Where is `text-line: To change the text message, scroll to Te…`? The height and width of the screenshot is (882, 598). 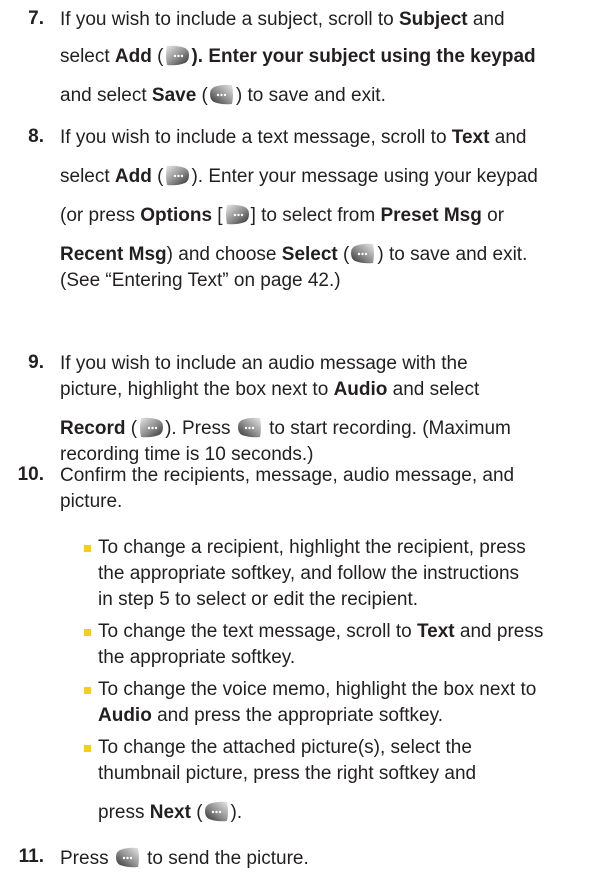
text-line: To change the text message, scroll to Te… is located at coordinates (321, 631).